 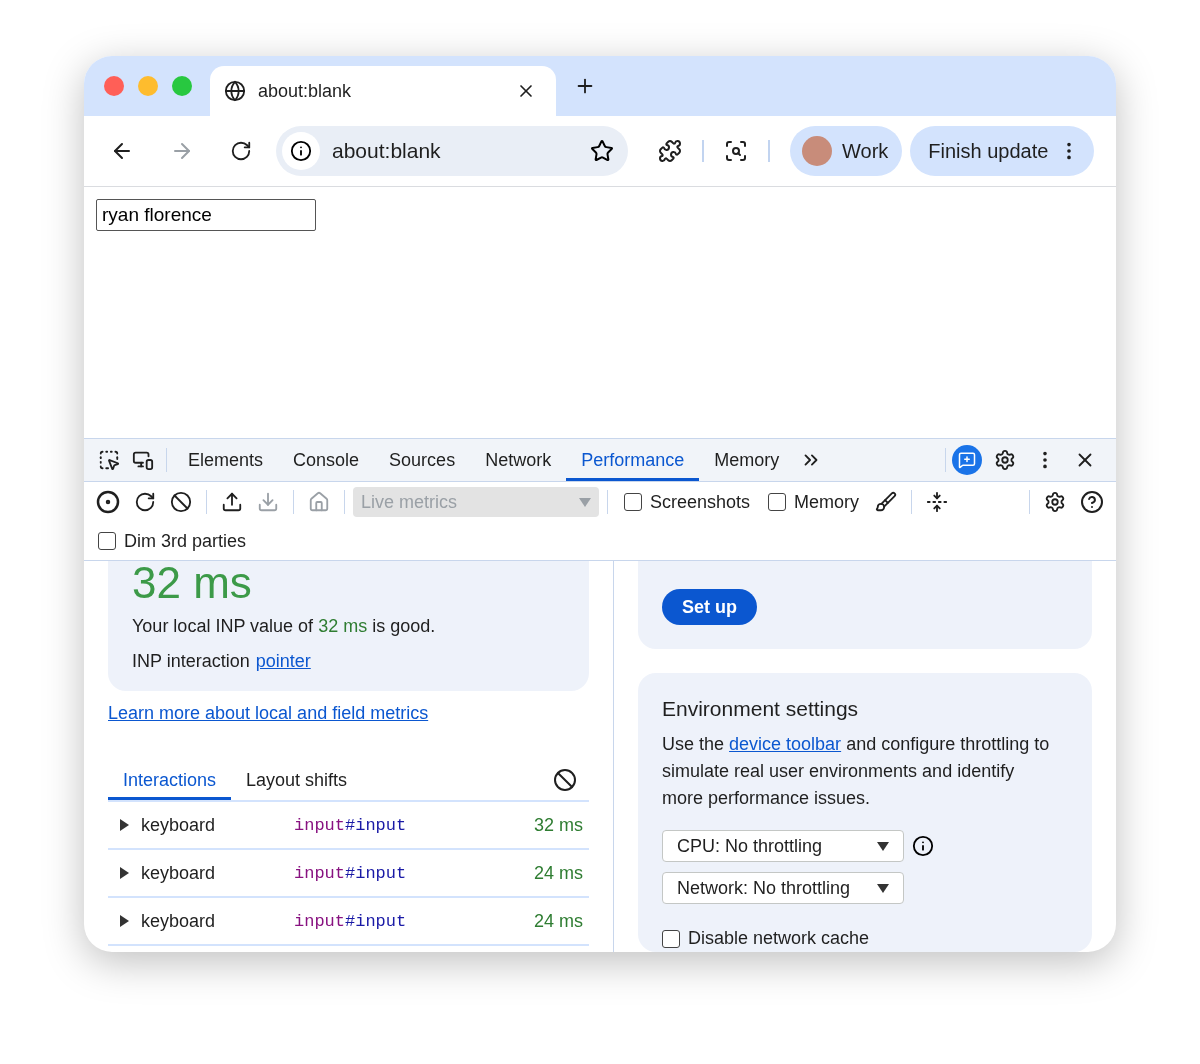 What do you see at coordinates (191, 661) in the screenshot?
I see `interaction-label: INP interaction` at bounding box center [191, 661].